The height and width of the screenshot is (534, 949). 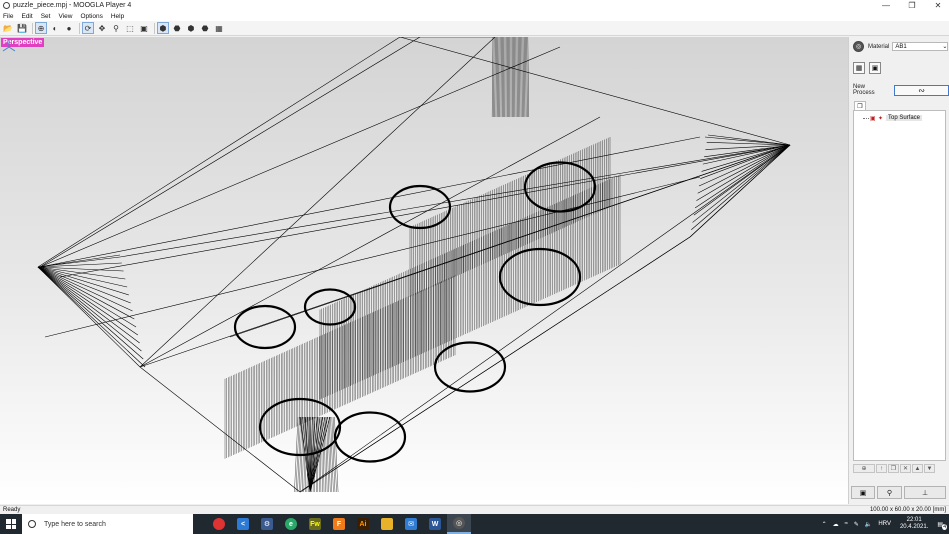 What do you see at coordinates (219, 28) in the screenshot?
I see `grid-icon: ▦` at bounding box center [219, 28].